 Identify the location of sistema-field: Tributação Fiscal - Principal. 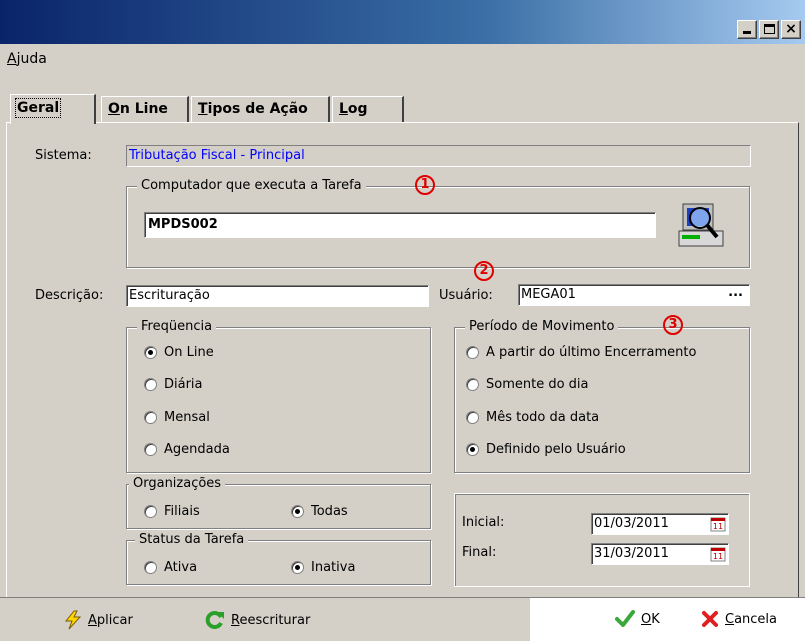
(438, 156).